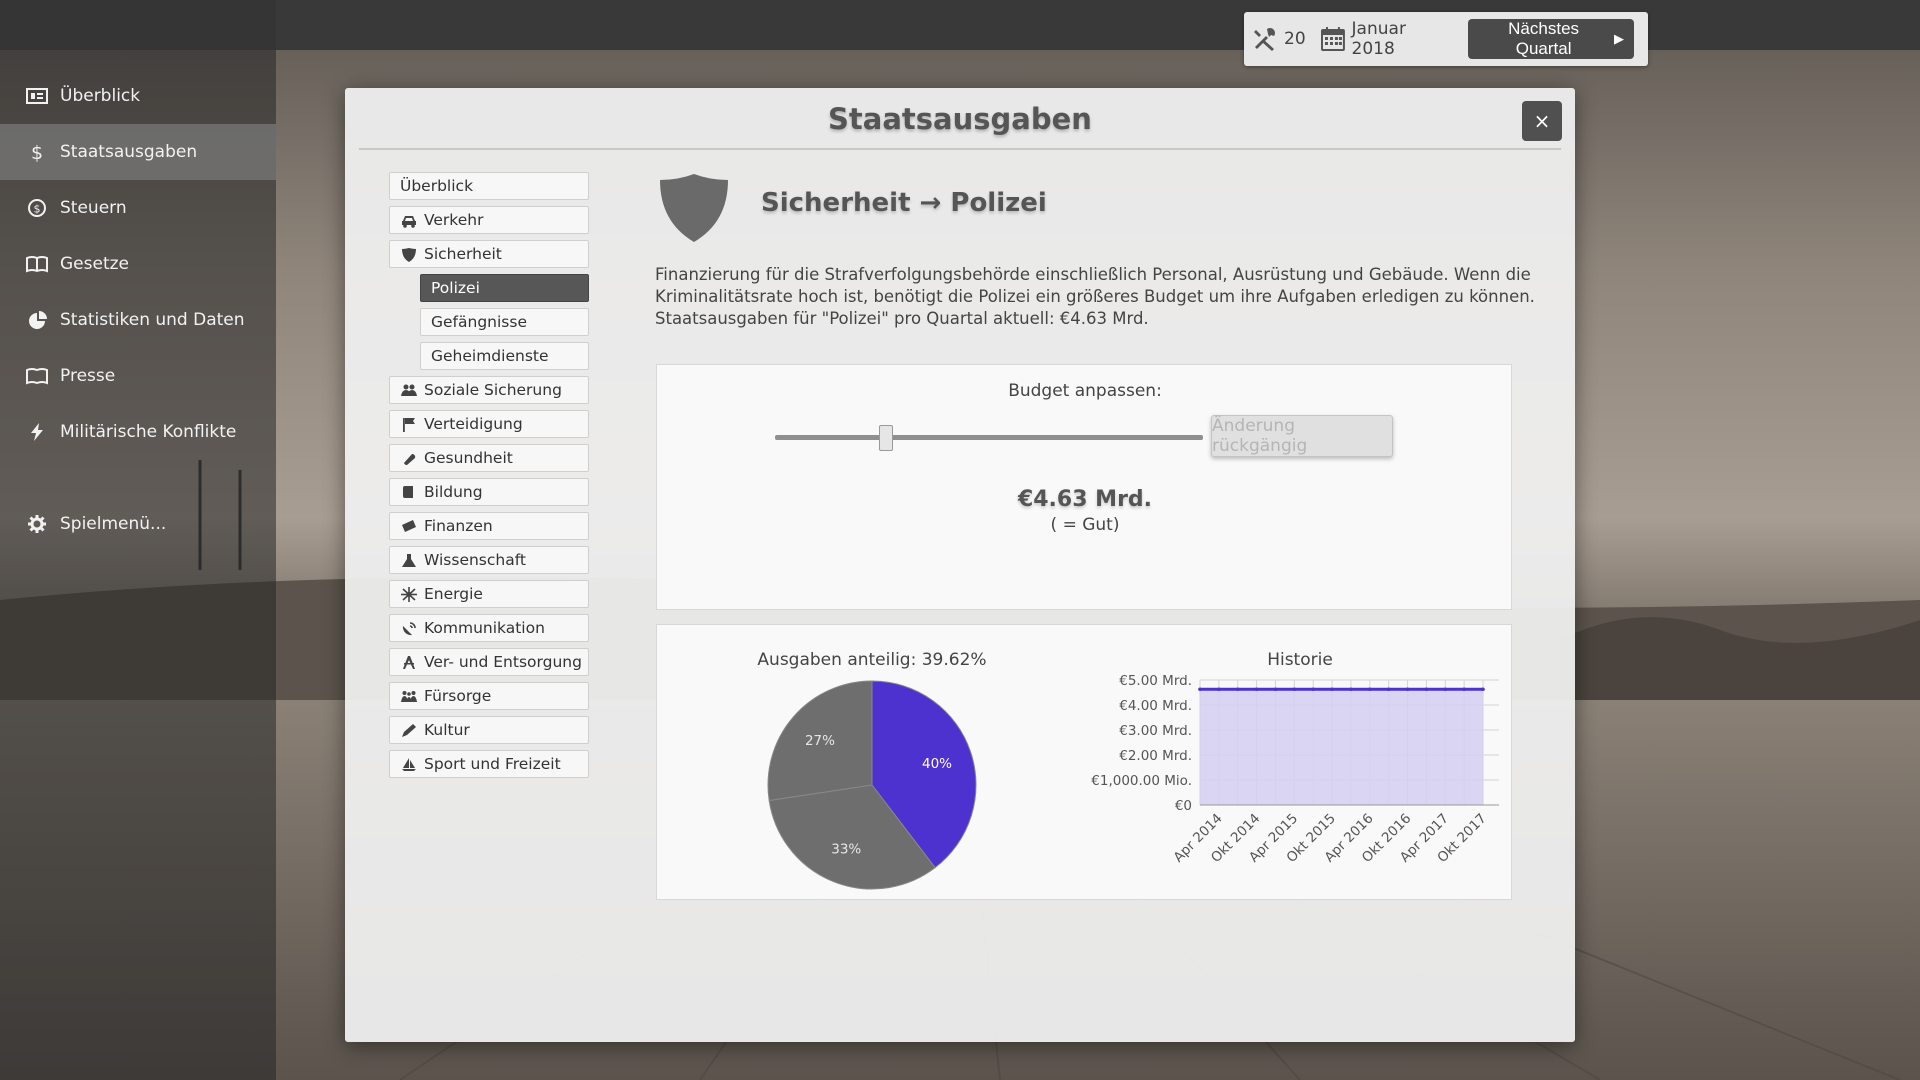 The height and width of the screenshot is (1080, 1920). Describe the element at coordinates (871, 660) in the screenshot. I see `pie-chart-title: Ausgaben anteilig: 39.62%` at that location.